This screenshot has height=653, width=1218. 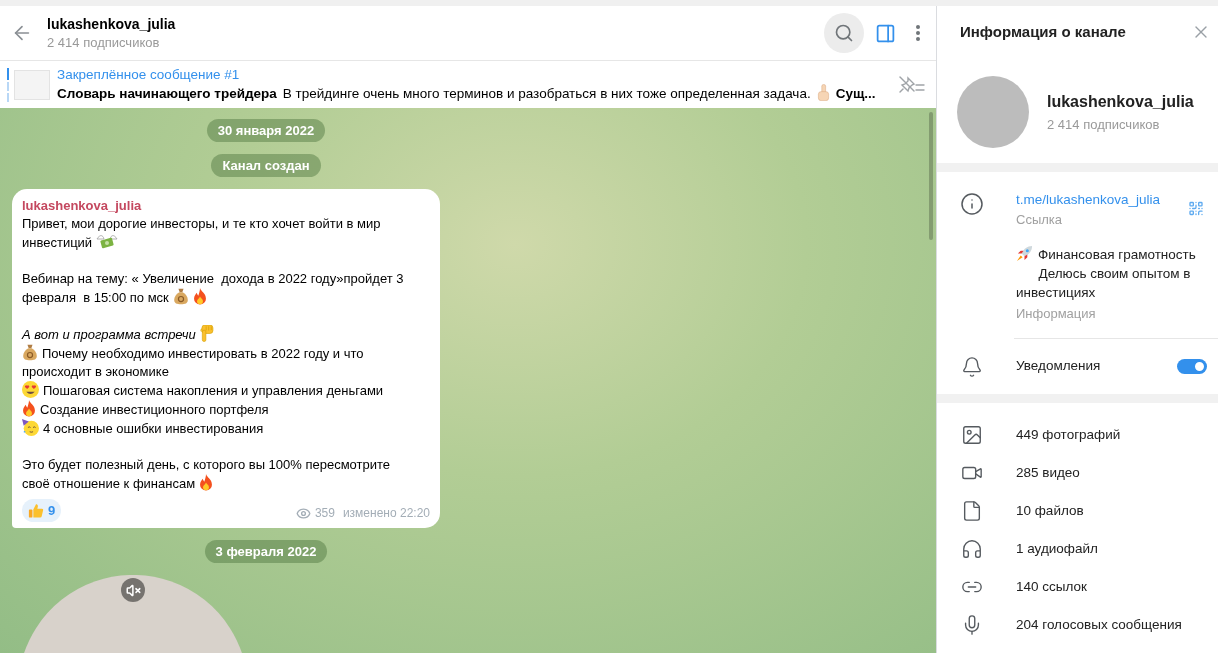 I want to click on profile-subscribers: 2 414 подписчиков, so click(x=1103, y=124).